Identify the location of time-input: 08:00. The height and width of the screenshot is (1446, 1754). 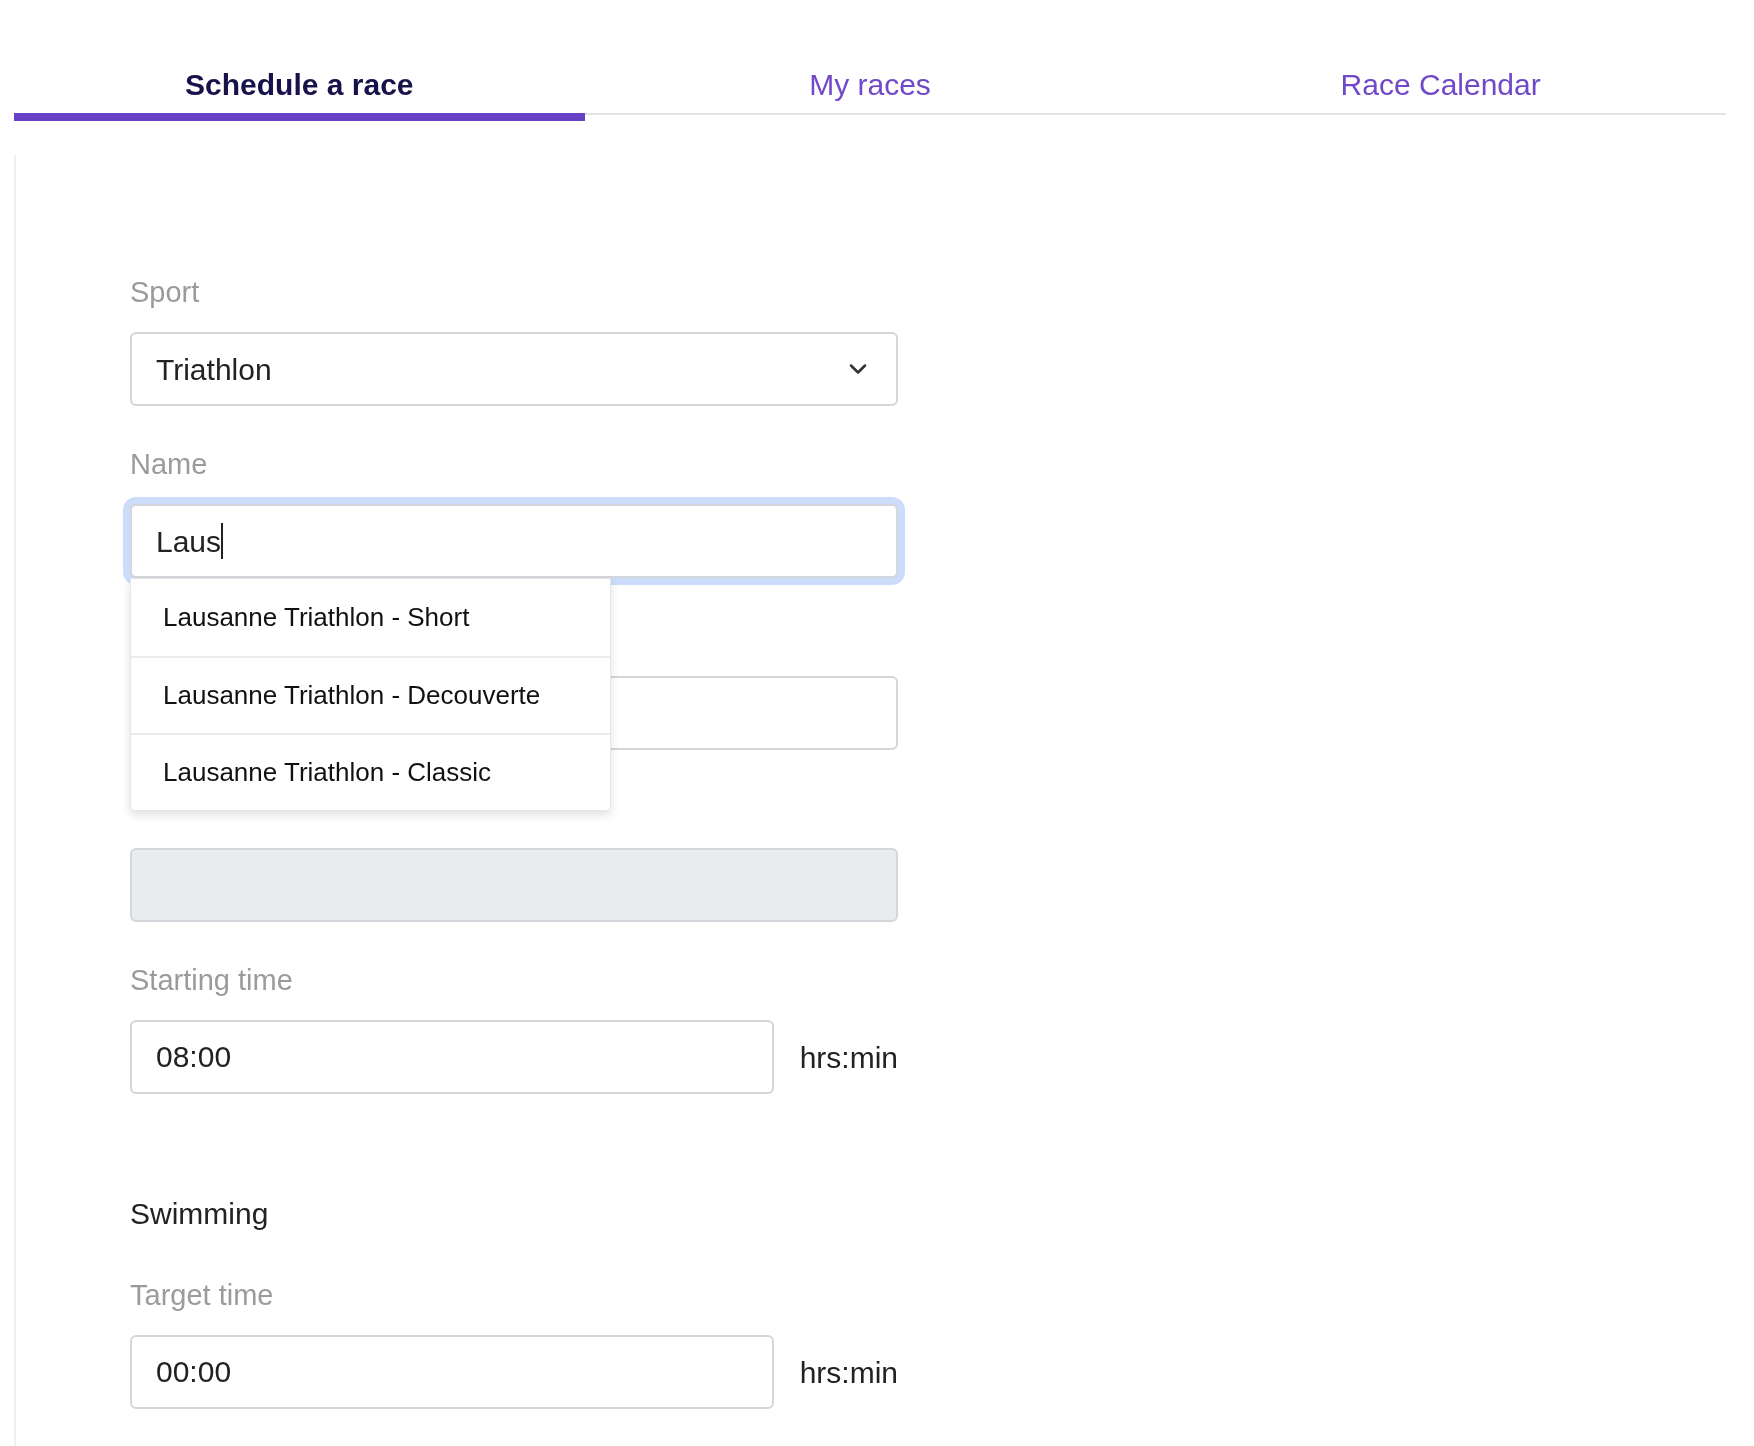
(452, 1057).